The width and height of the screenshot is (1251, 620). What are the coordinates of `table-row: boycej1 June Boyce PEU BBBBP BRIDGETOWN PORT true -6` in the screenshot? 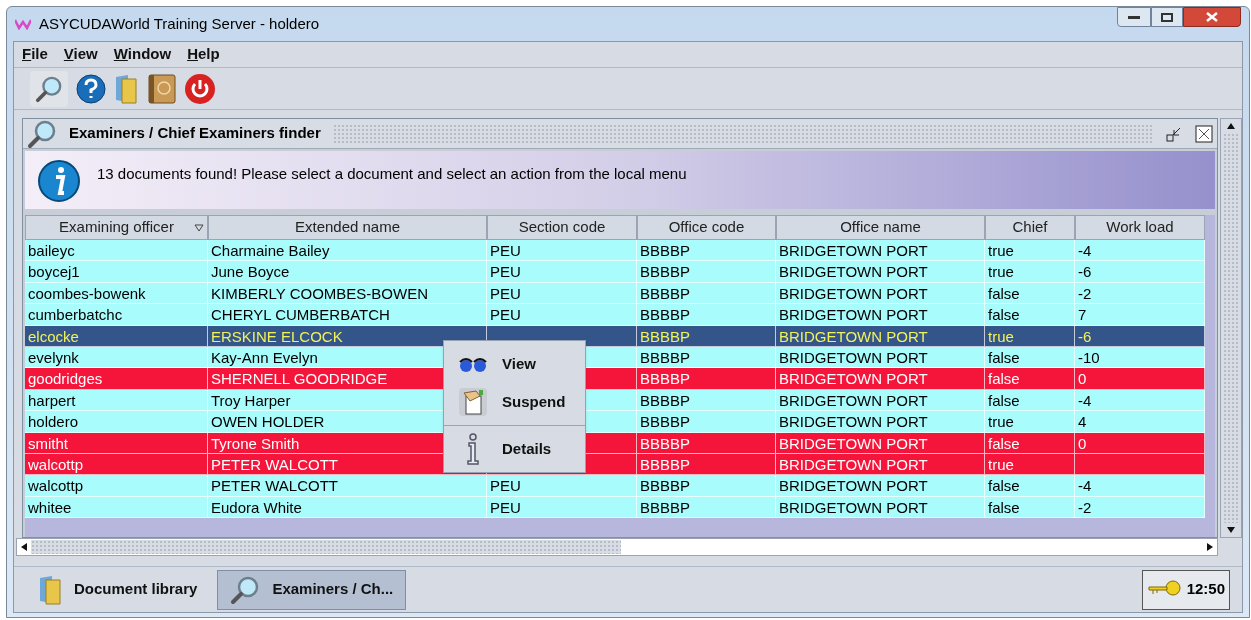 It's located at (615, 272).